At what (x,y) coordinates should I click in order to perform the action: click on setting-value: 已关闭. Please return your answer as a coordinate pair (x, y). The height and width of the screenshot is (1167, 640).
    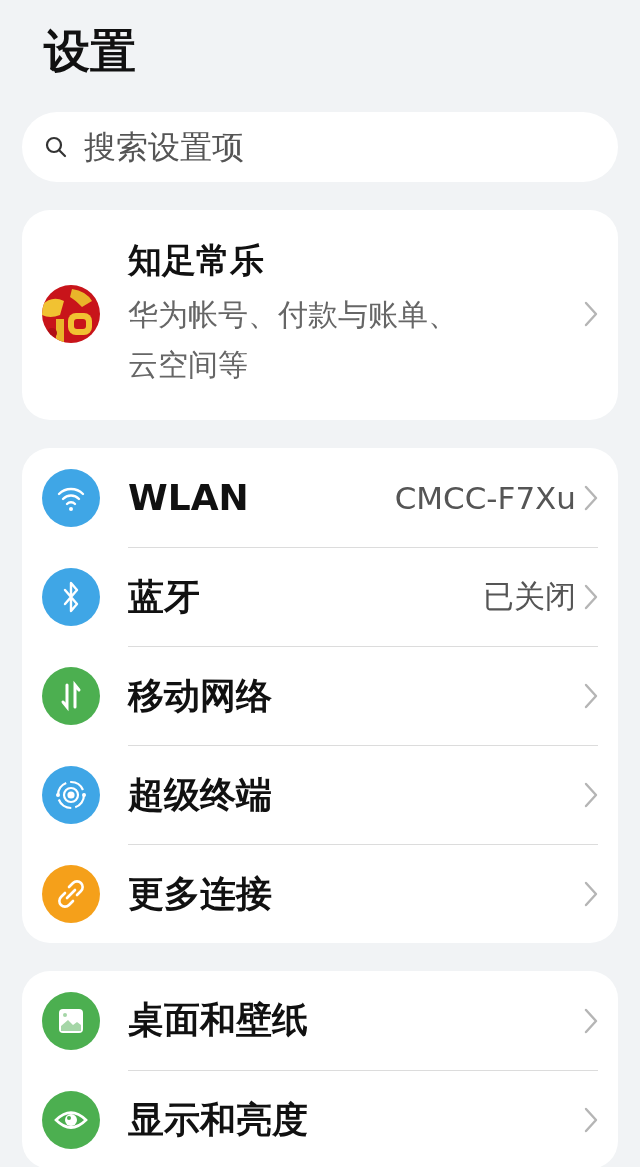
    Looking at the image, I should click on (529, 596).